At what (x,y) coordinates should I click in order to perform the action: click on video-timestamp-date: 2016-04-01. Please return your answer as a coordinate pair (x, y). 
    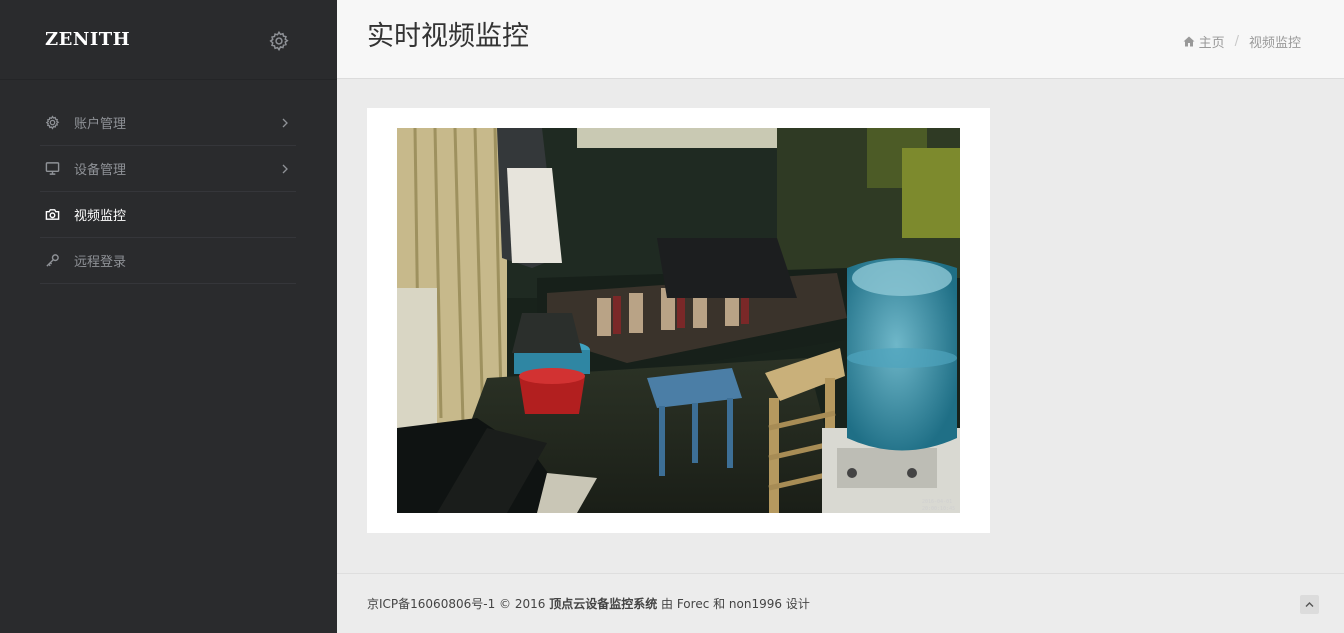
    Looking at the image, I should click on (937, 502).